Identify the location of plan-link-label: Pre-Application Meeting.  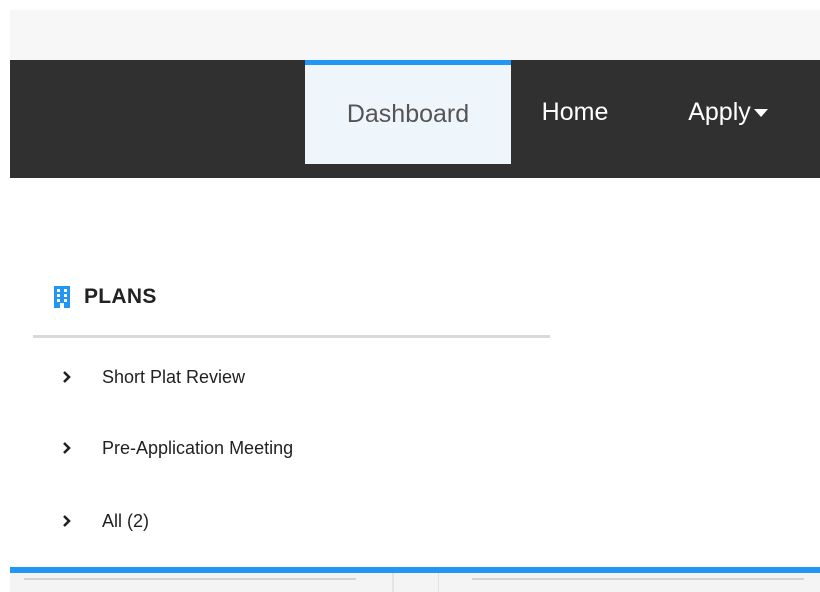
(198, 447).